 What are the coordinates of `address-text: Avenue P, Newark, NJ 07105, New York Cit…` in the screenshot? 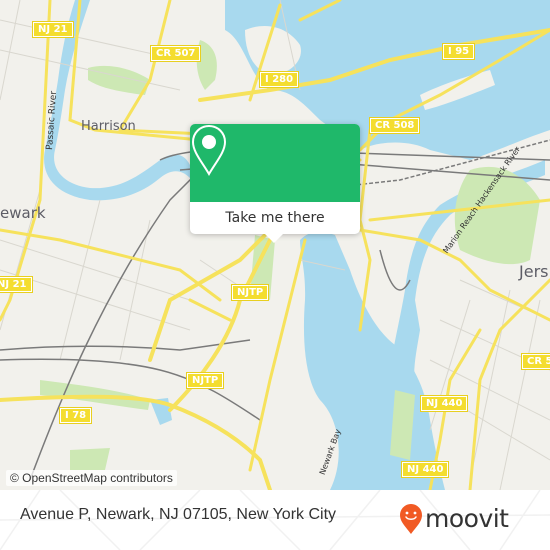 It's located at (178, 514).